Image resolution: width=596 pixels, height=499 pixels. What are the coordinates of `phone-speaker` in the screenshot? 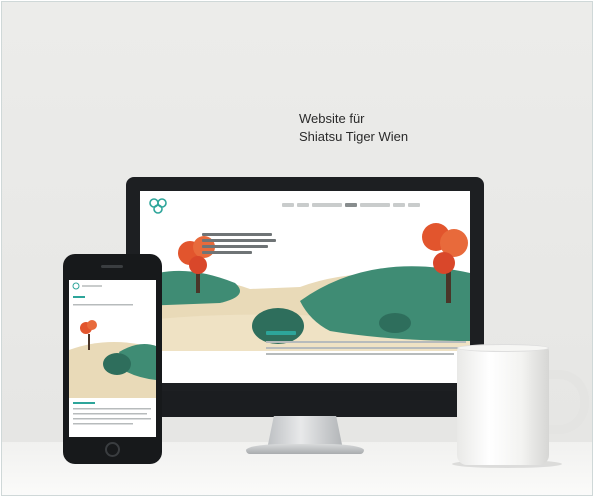 It's located at (112, 266).